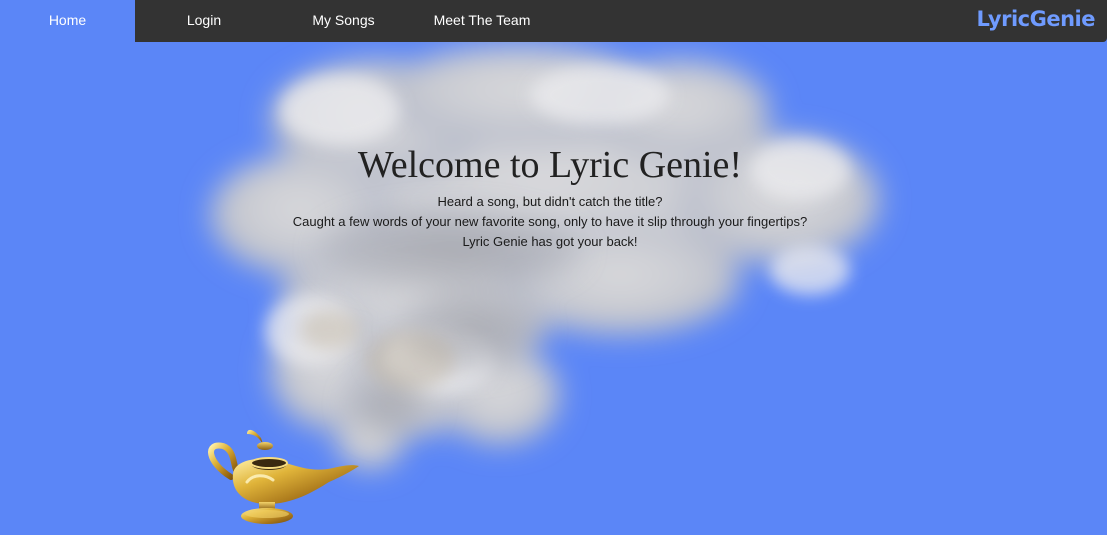 Image resolution: width=1107 pixels, height=535 pixels. Describe the element at coordinates (482, 21) in the screenshot. I see `nav-meet-the-team: Meet The Team` at that location.